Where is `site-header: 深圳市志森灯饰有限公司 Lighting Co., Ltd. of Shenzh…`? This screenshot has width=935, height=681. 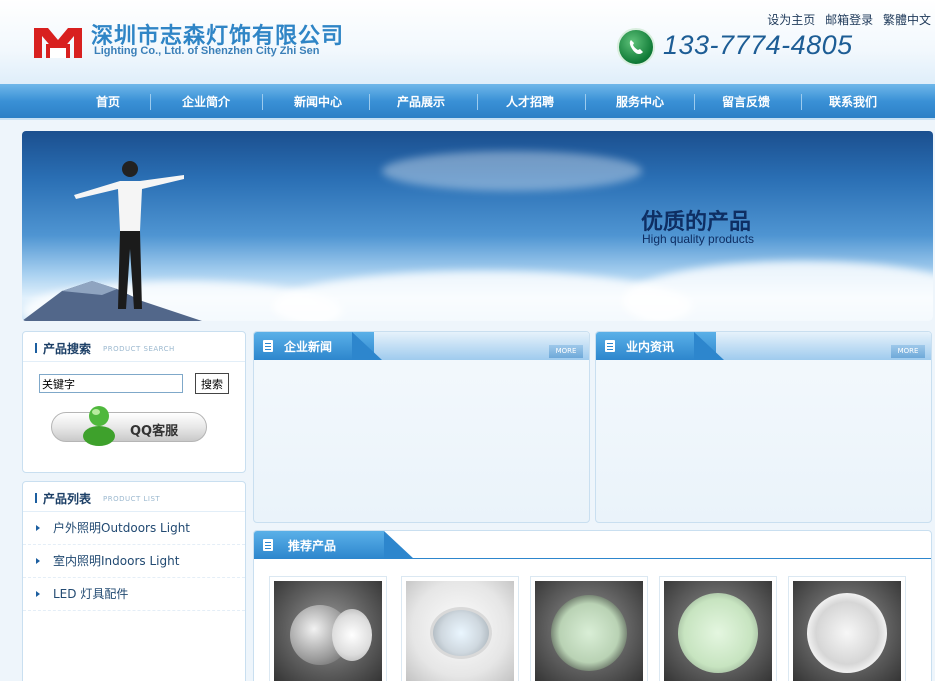
site-header: 深圳市志森灯饰有限公司 Lighting Co., Ltd. of Shenzh… is located at coordinates (467, 42).